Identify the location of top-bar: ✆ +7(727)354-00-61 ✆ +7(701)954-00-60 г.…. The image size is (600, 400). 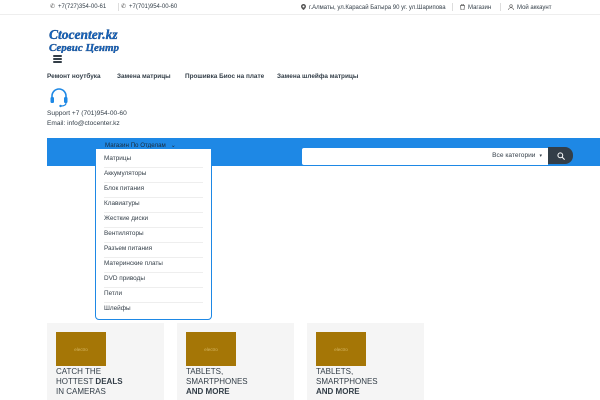
(300, 7).